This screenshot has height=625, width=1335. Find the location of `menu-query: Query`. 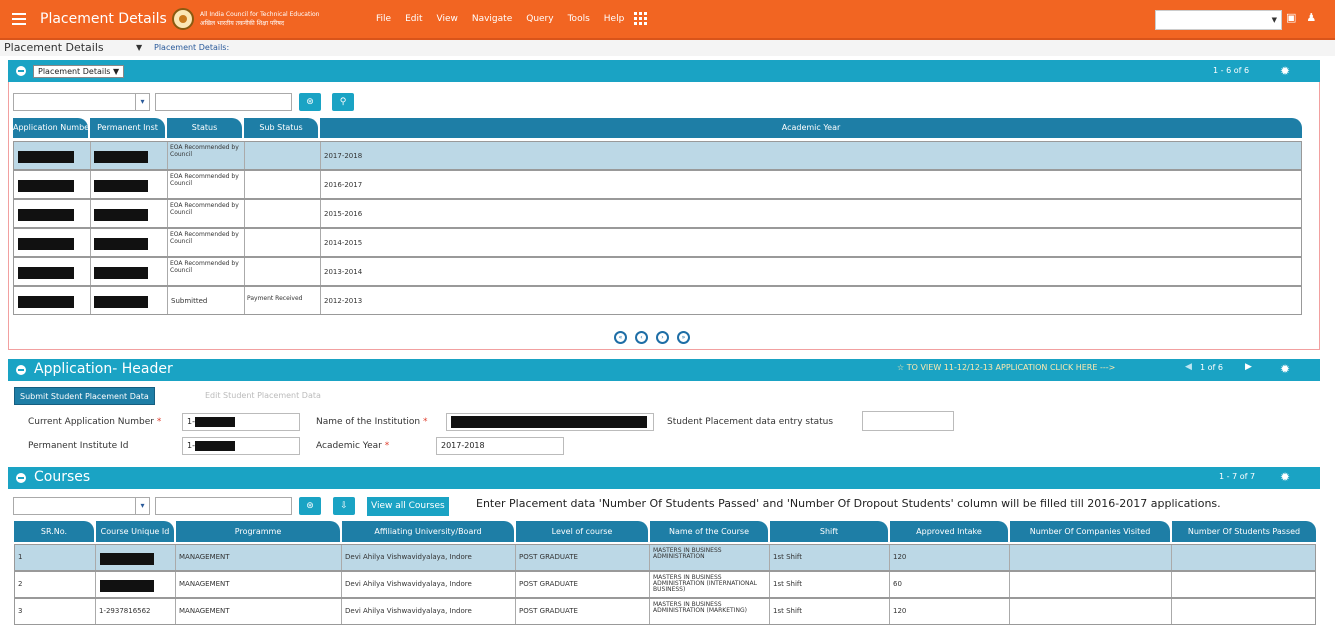

menu-query: Query is located at coordinates (539, 19).